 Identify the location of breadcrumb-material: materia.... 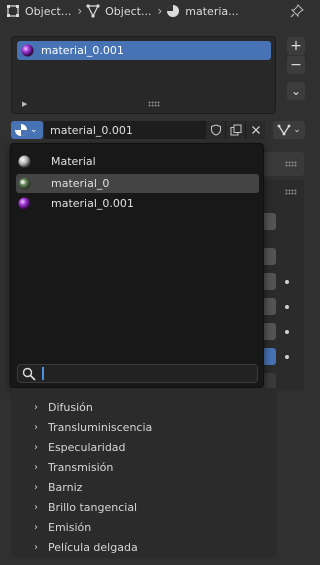
(202, 11).